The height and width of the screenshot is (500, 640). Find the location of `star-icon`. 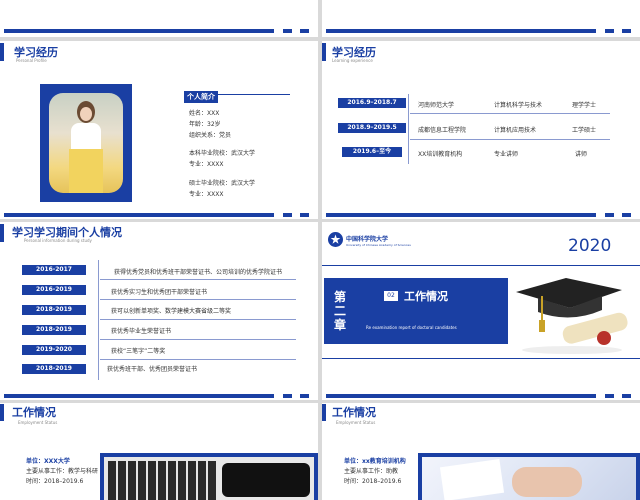

star-icon is located at coordinates (335, 239).